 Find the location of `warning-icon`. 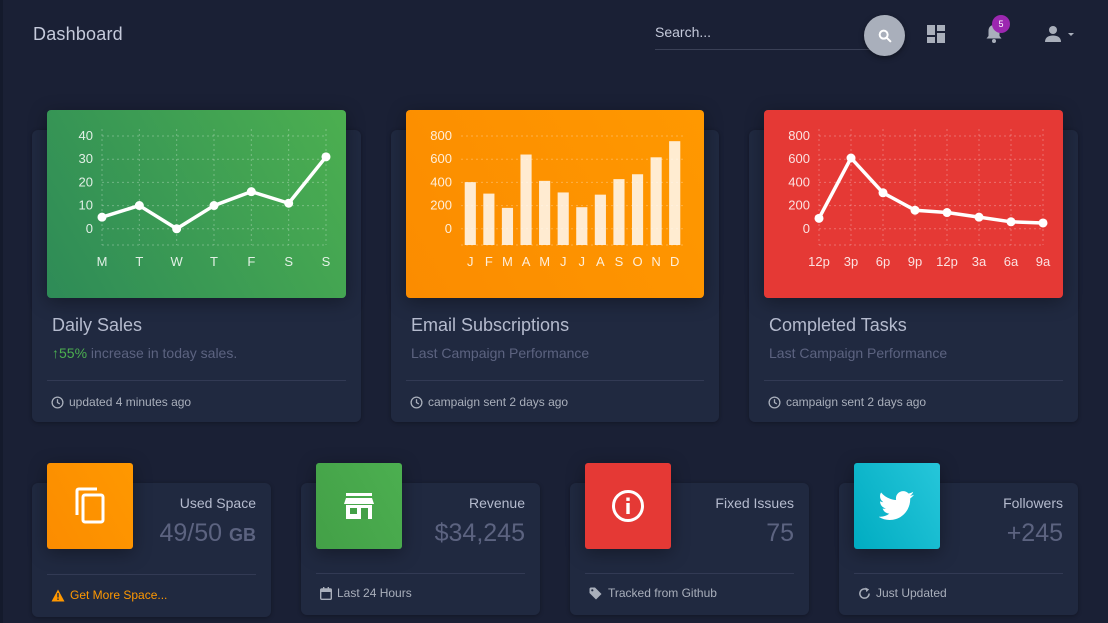

warning-icon is located at coordinates (58, 595).